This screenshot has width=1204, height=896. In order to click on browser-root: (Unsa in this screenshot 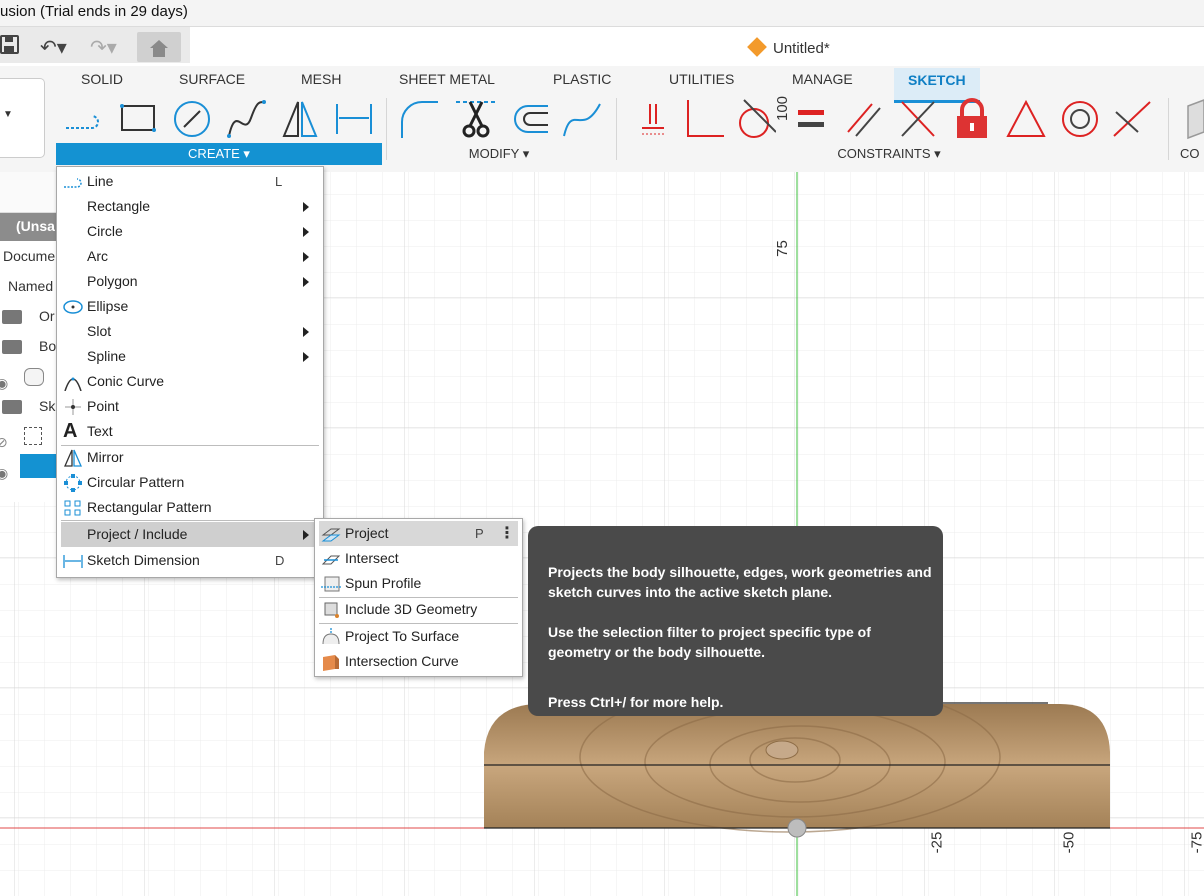, I will do `click(28, 227)`.